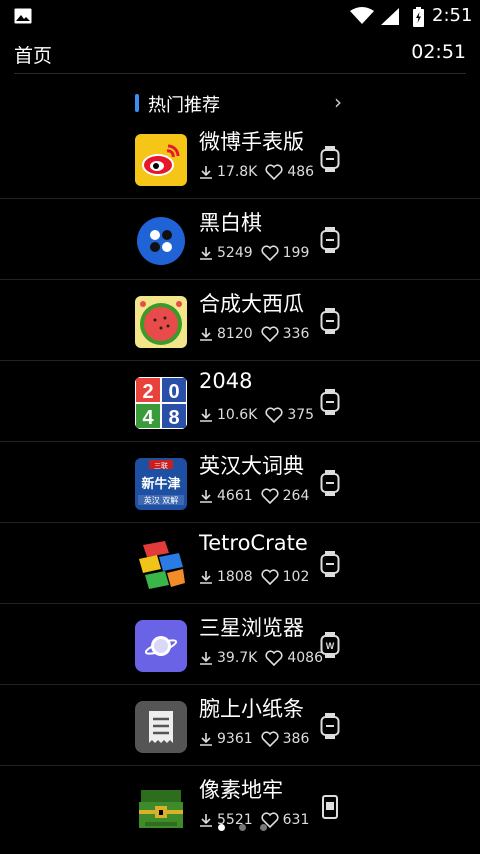 The image size is (480, 854). What do you see at coordinates (390, 16) in the screenshot?
I see `signal-icon` at bounding box center [390, 16].